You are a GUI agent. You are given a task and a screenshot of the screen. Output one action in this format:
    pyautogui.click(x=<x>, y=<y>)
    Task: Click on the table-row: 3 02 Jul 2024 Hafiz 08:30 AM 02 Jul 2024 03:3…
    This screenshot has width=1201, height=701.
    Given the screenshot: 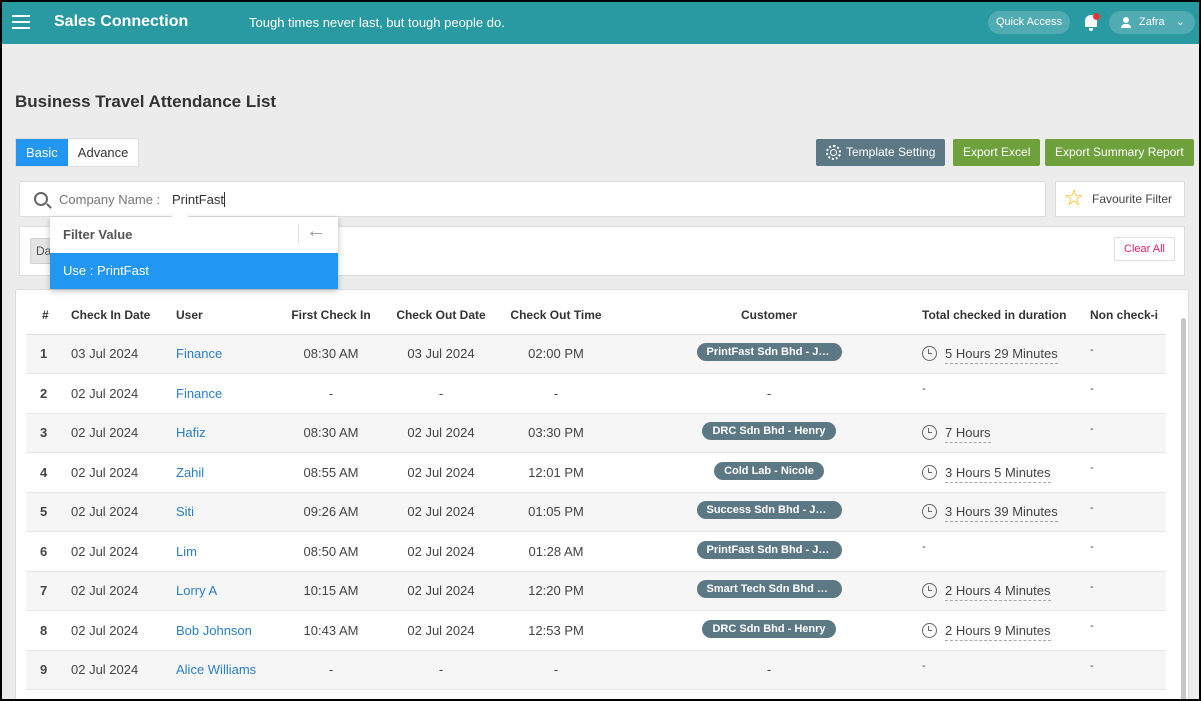 What is the action you would take?
    pyautogui.click(x=596, y=433)
    